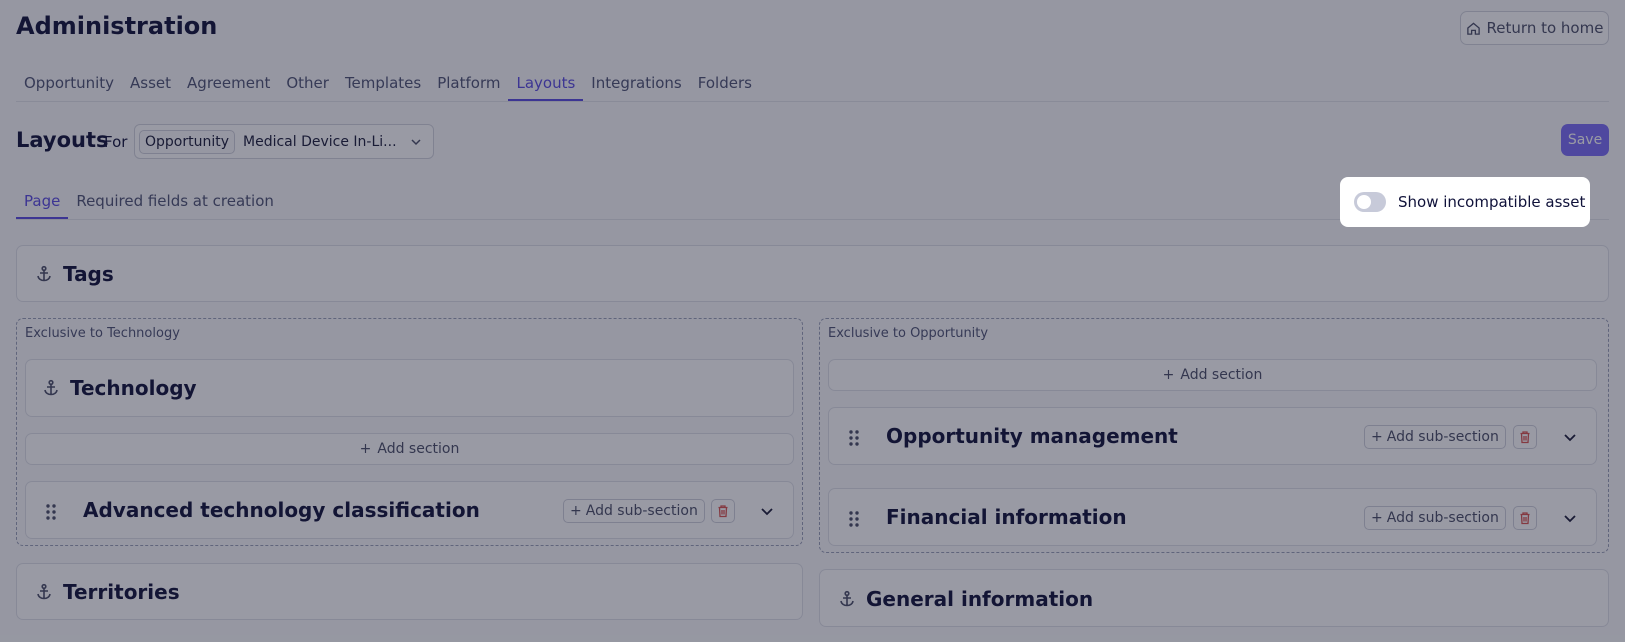 This screenshot has width=1625, height=642. What do you see at coordinates (409, 388) in the screenshot?
I see `technology-section: Technology` at bounding box center [409, 388].